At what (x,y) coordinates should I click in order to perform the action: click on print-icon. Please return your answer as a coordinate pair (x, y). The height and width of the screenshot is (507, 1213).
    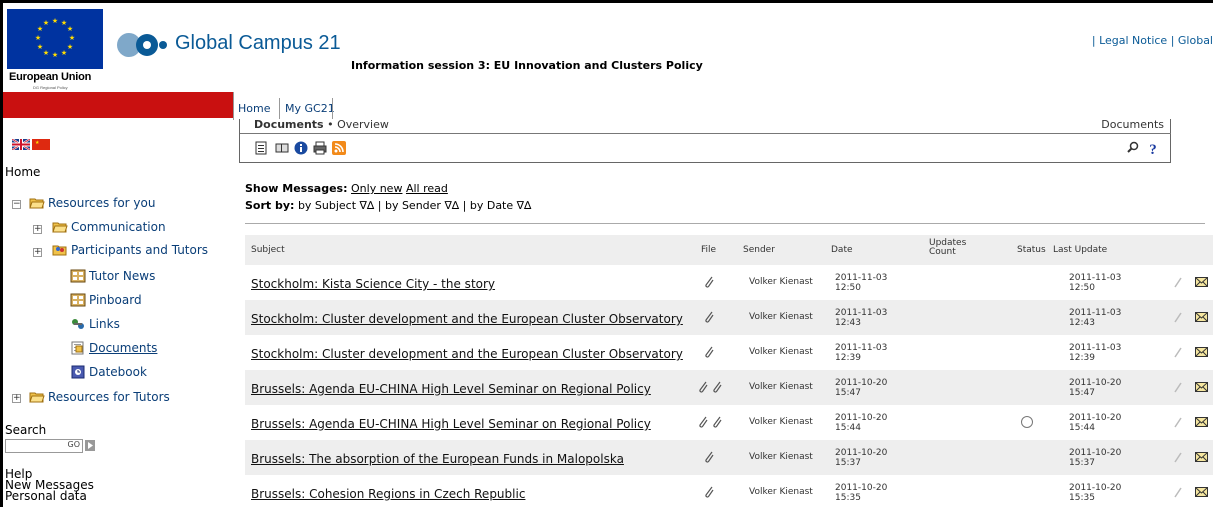
    Looking at the image, I should click on (320, 148).